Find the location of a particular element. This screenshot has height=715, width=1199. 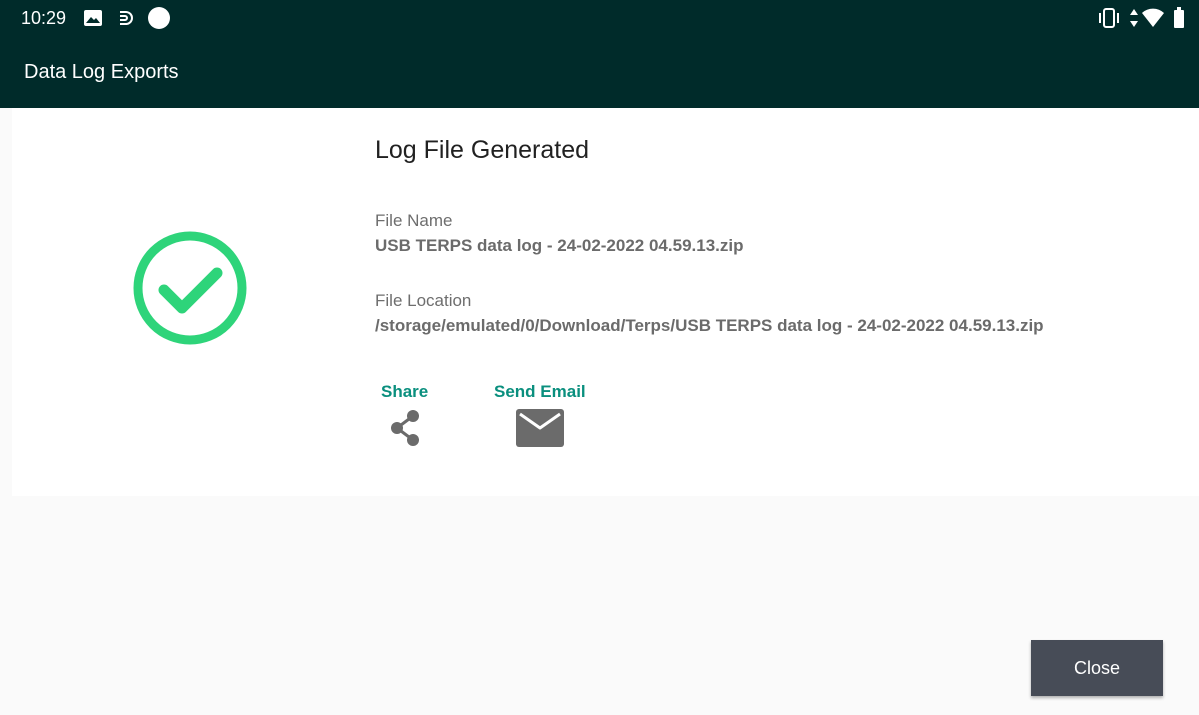

file-name-label: File Name is located at coordinates (414, 220).